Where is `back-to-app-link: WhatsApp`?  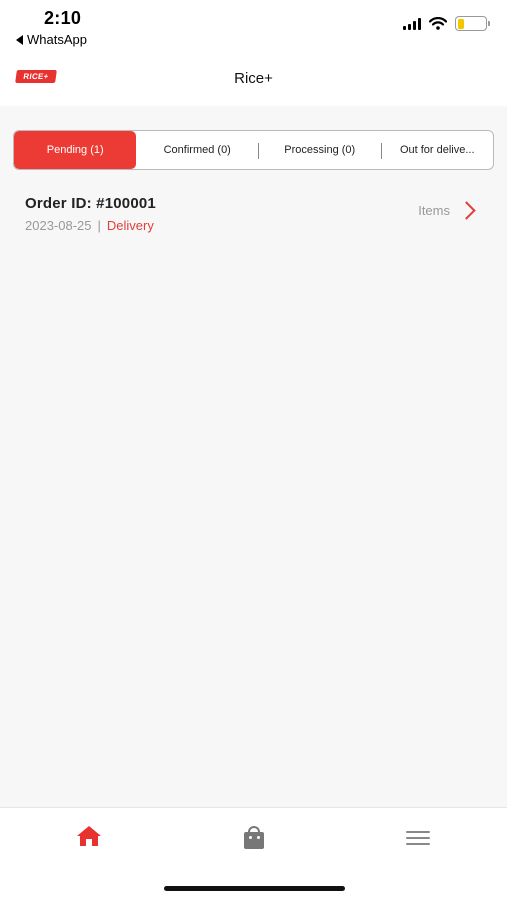 back-to-app-link: WhatsApp is located at coordinates (51, 39).